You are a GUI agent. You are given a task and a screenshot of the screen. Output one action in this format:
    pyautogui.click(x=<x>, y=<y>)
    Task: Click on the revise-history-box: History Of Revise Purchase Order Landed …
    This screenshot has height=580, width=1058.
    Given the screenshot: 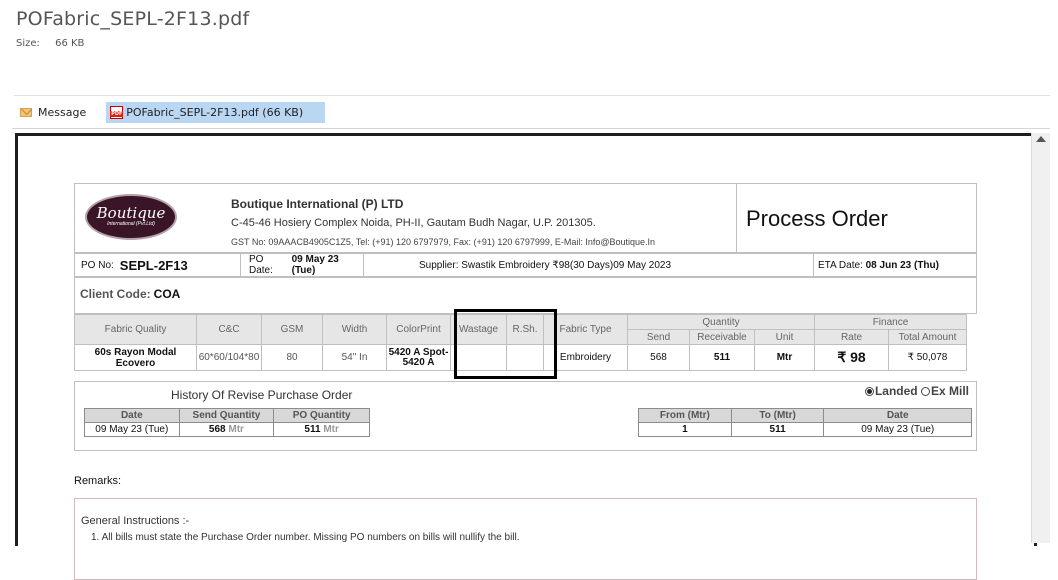 What is the action you would take?
    pyautogui.click(x=525, y=416)
    